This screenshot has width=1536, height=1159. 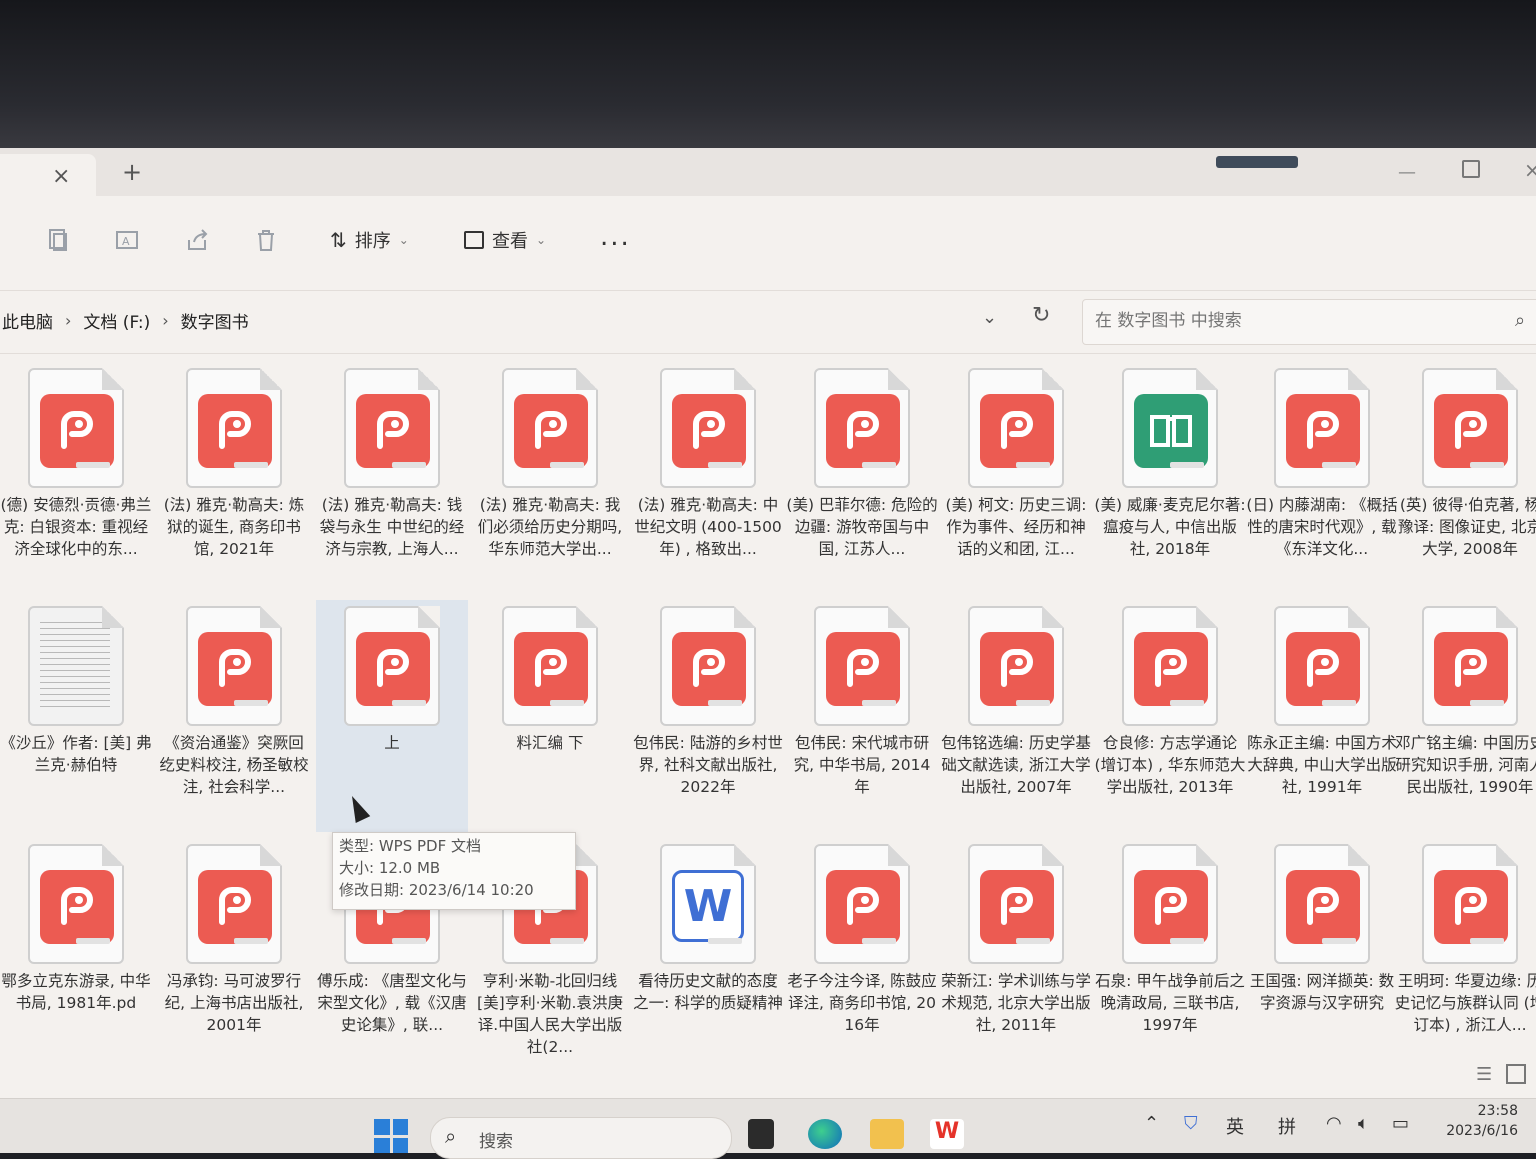 I want to click on file-item: 仓良修: 方志学通论 (增订本) , 华东师范大学出版社, 2013年, so click(x=1170, y=716).